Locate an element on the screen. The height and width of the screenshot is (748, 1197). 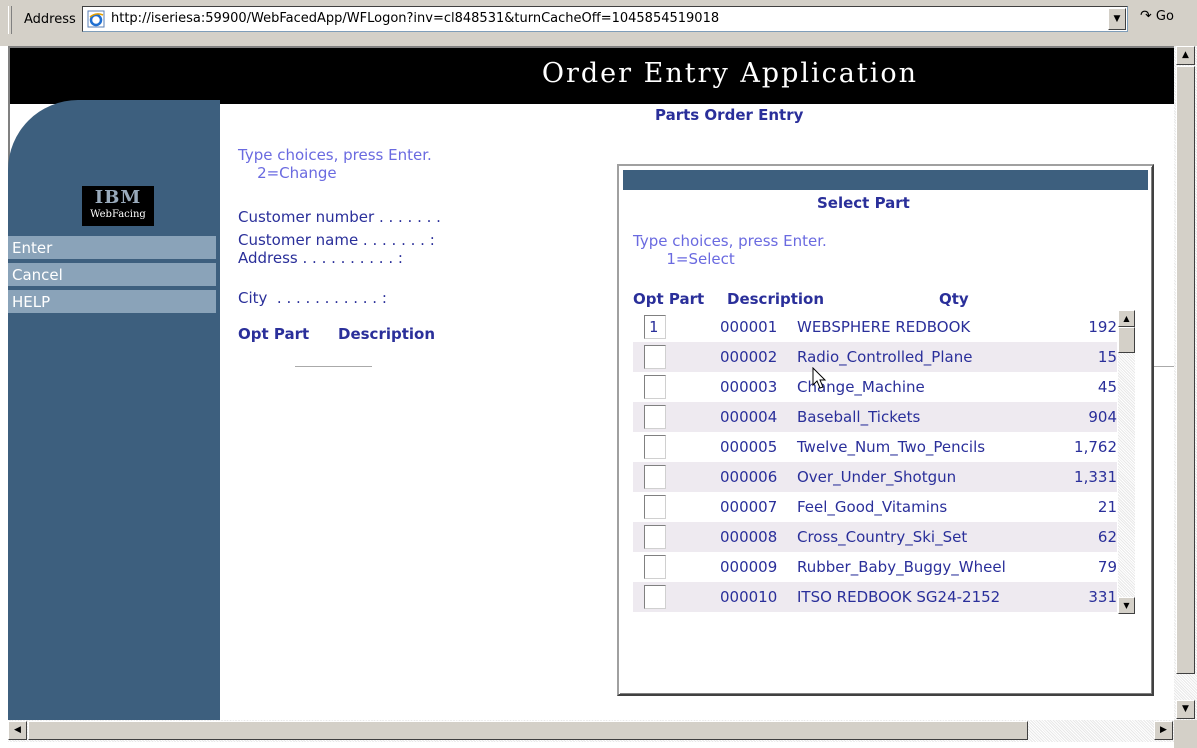
mouse-cursor-icon is located at coordinates (819, 378).